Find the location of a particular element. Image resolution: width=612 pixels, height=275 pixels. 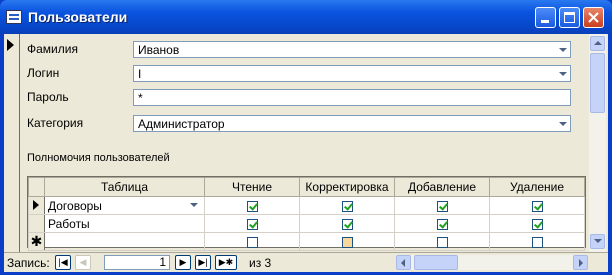

surname-value: Иванов is located at coordinates (159, 50).